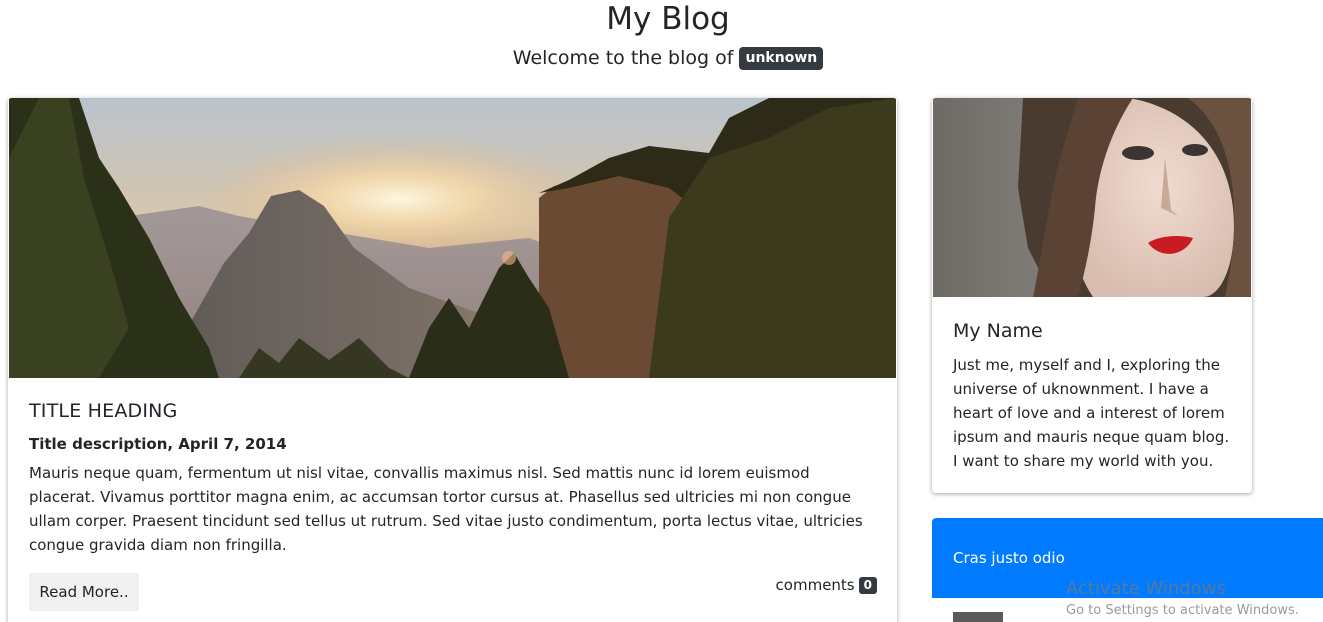 The image size is (1323, 622). What do you see at coordinates (84, 592) in the screenshot?
I see `read-more-button: Read More..` at bounding box center [84, 592].